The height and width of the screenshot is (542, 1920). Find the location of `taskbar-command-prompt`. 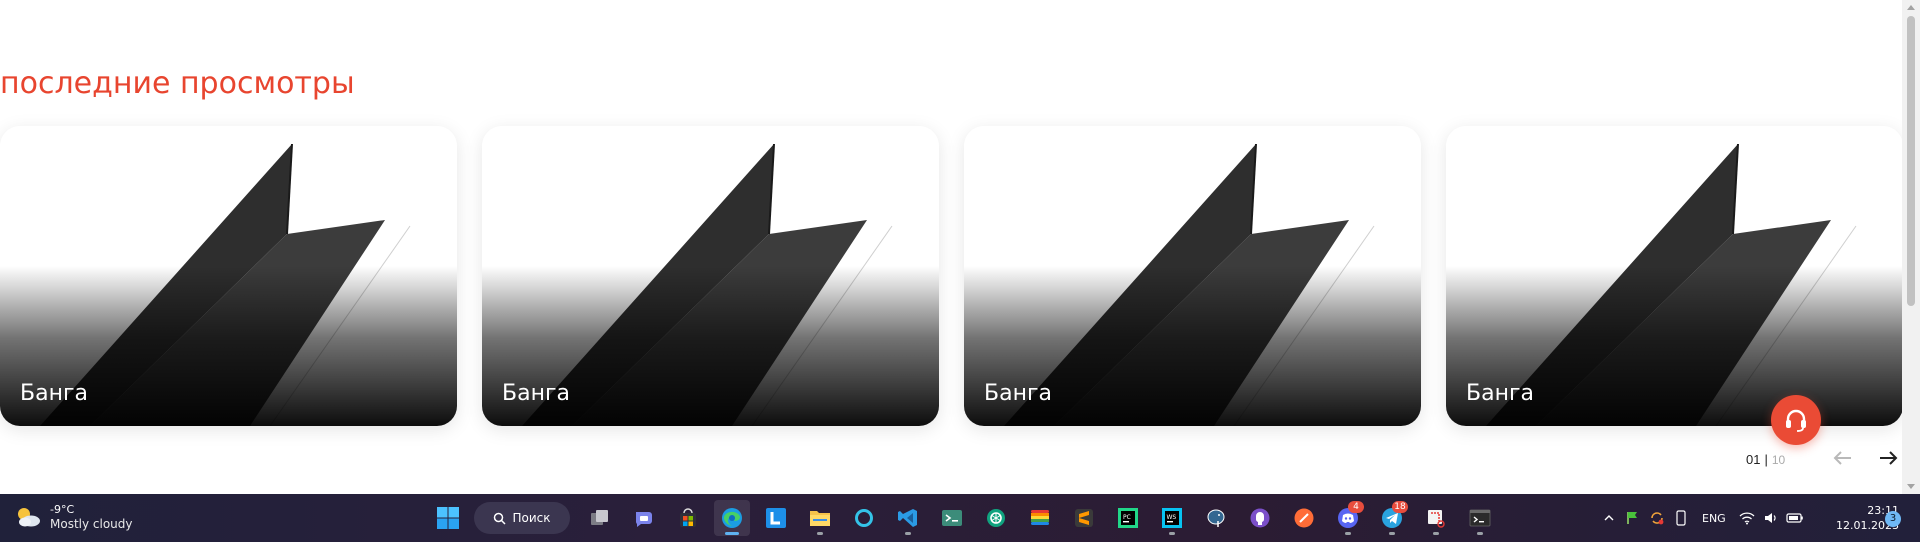

taskbar-command-prompt is located at coordinates (1480, 518).